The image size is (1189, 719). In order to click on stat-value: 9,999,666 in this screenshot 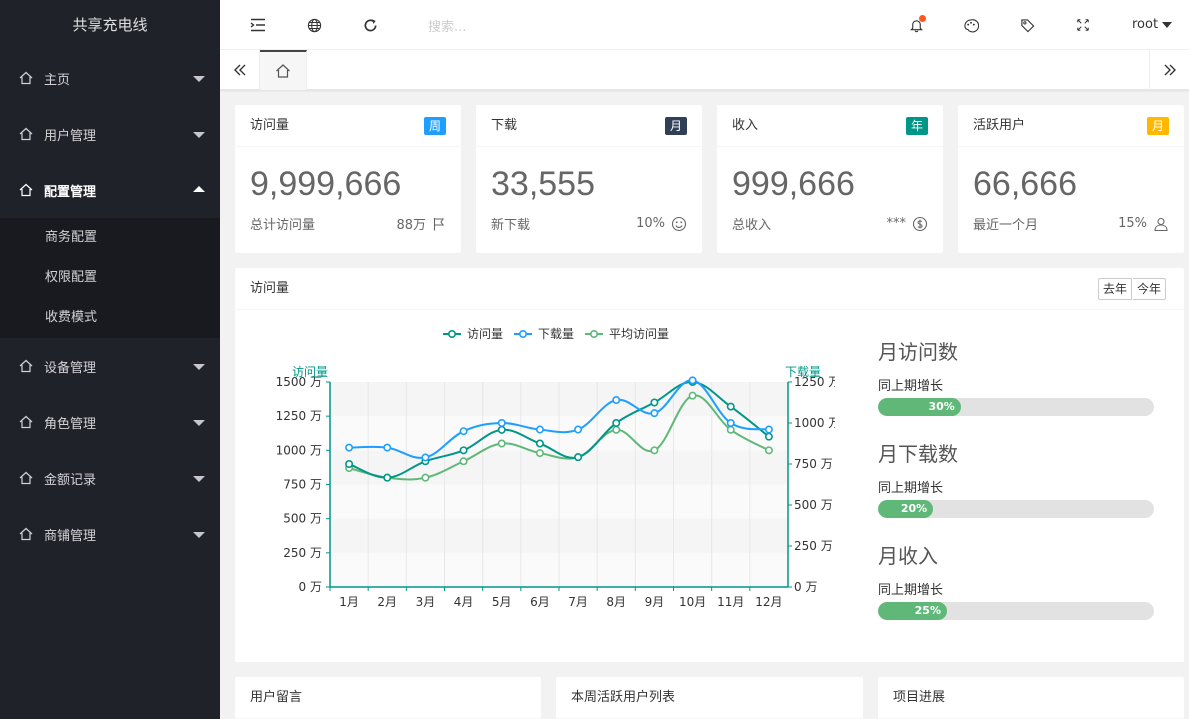, I will do `click(326, 184)`.